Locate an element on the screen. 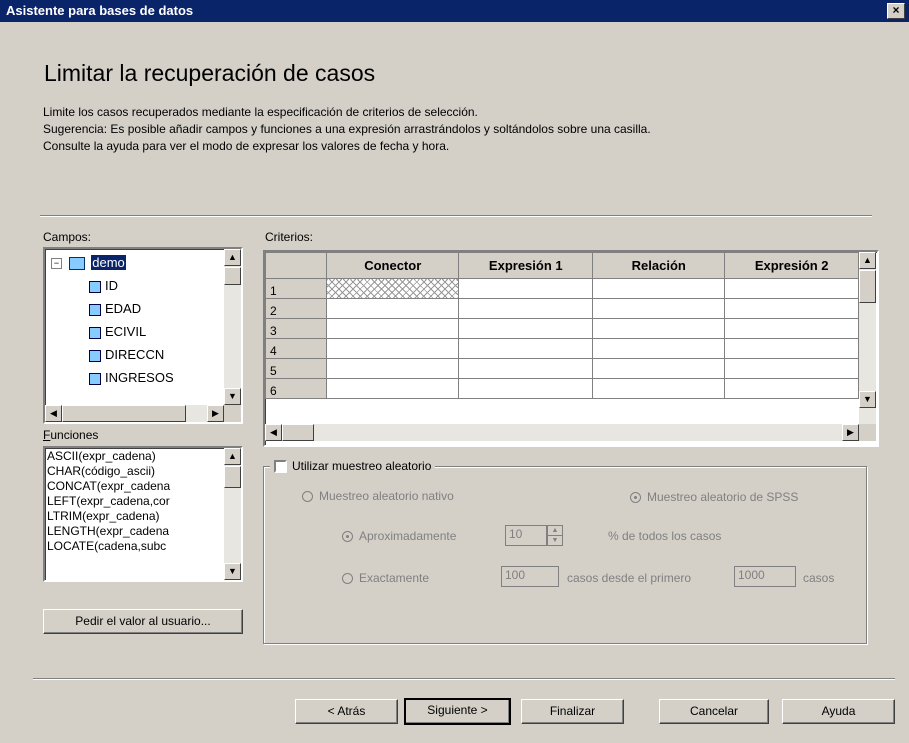  exact-radio: Exactamente is located at coordinates (385, 578).